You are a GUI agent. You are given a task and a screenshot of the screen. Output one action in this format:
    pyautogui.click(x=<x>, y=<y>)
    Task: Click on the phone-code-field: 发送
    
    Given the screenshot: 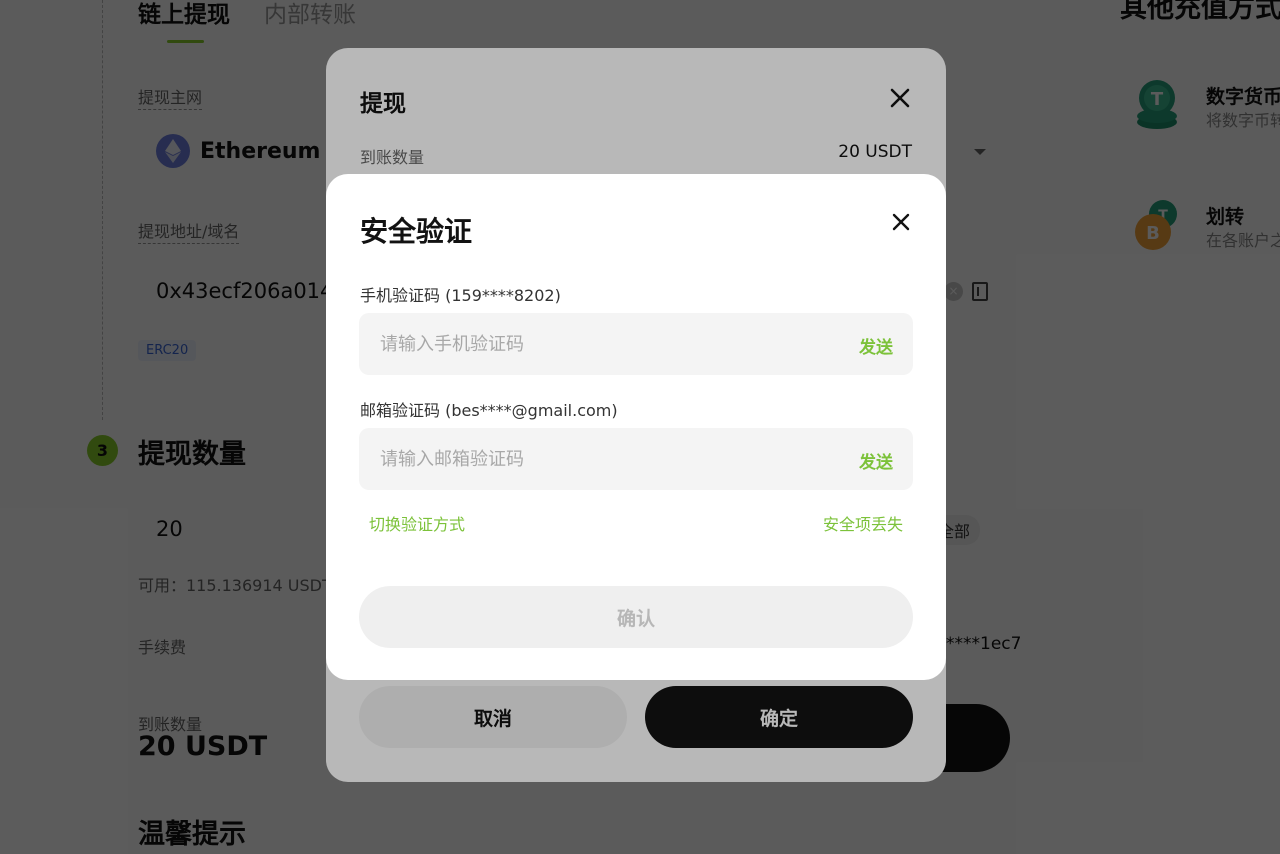 What is the action you would take?
    pyautogui.click(x=636, y=344)
    